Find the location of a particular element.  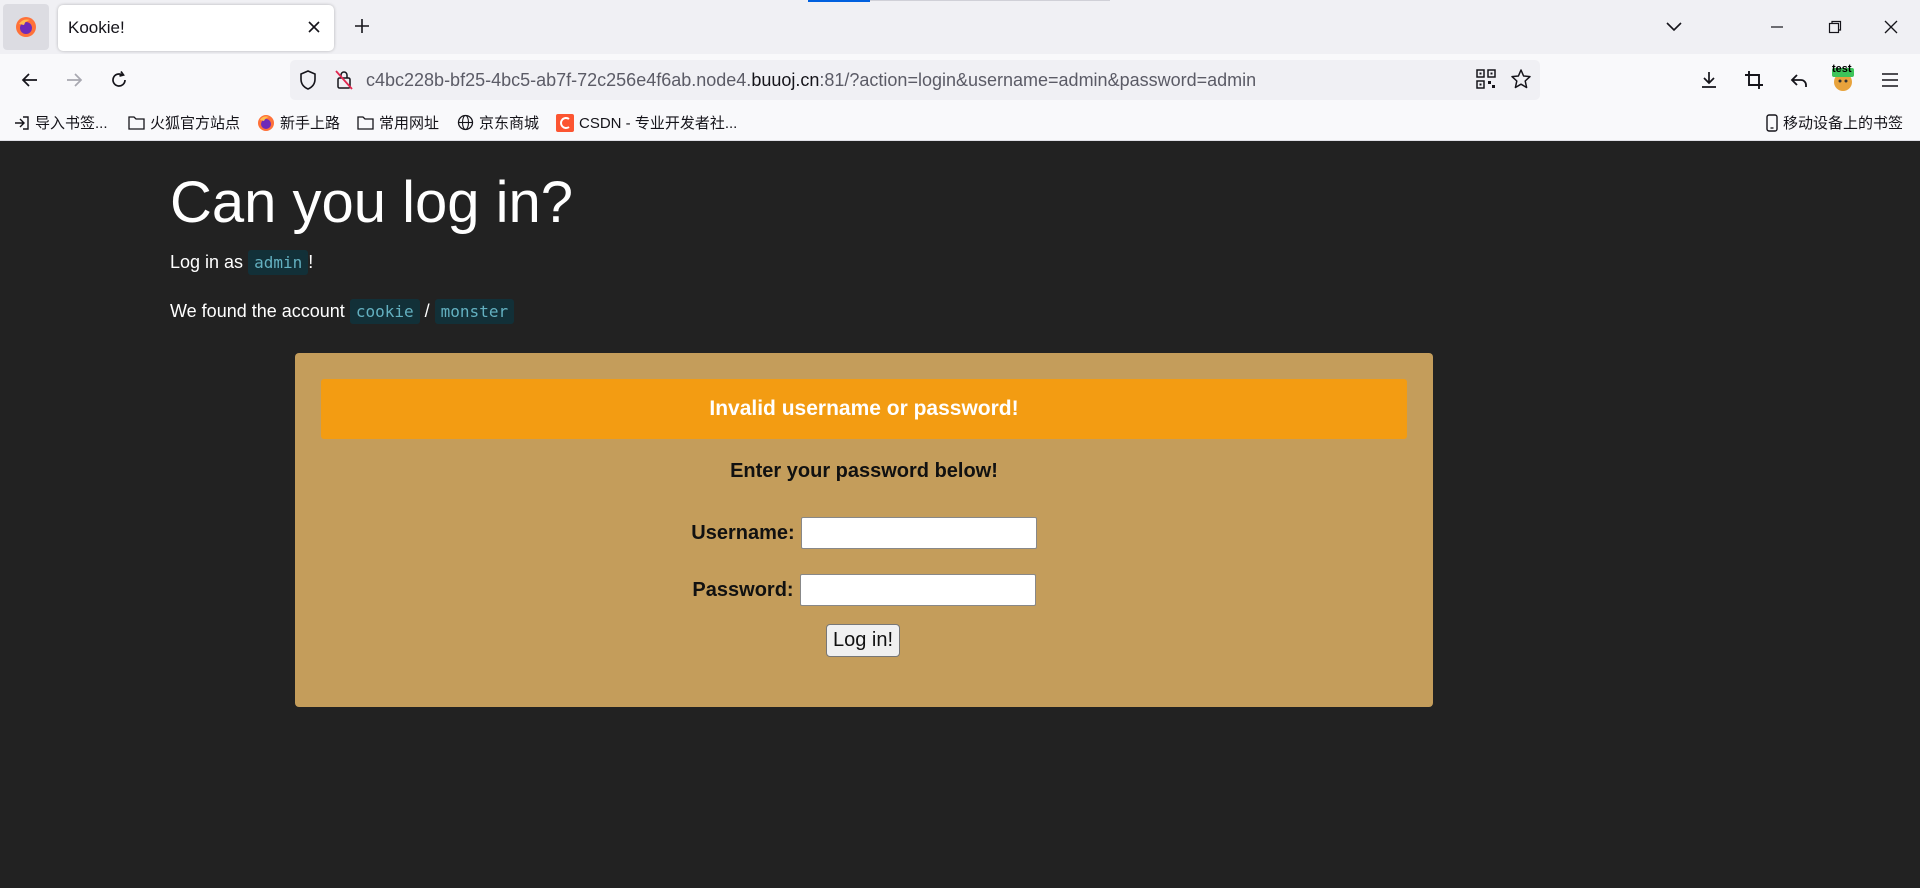

screenshot-button is located at coordinates (1754, 80).